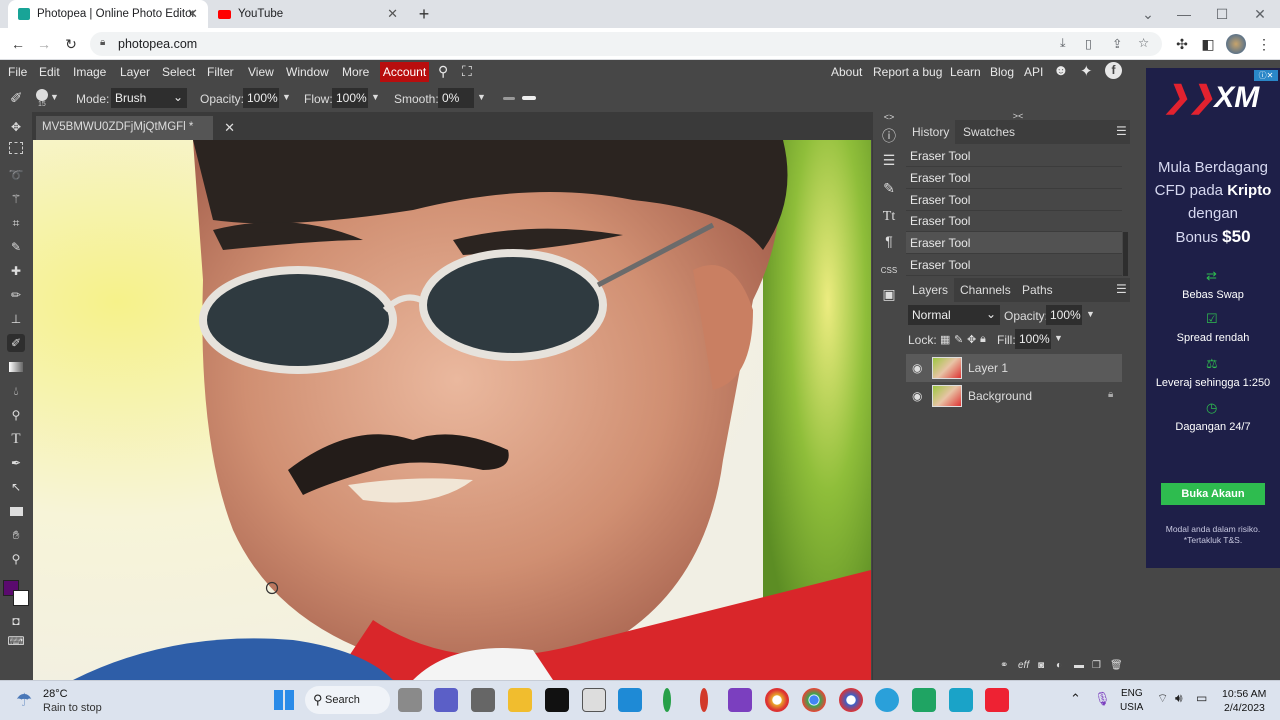  I want to click on move-tool-icon: ✥, so click(16, 127).